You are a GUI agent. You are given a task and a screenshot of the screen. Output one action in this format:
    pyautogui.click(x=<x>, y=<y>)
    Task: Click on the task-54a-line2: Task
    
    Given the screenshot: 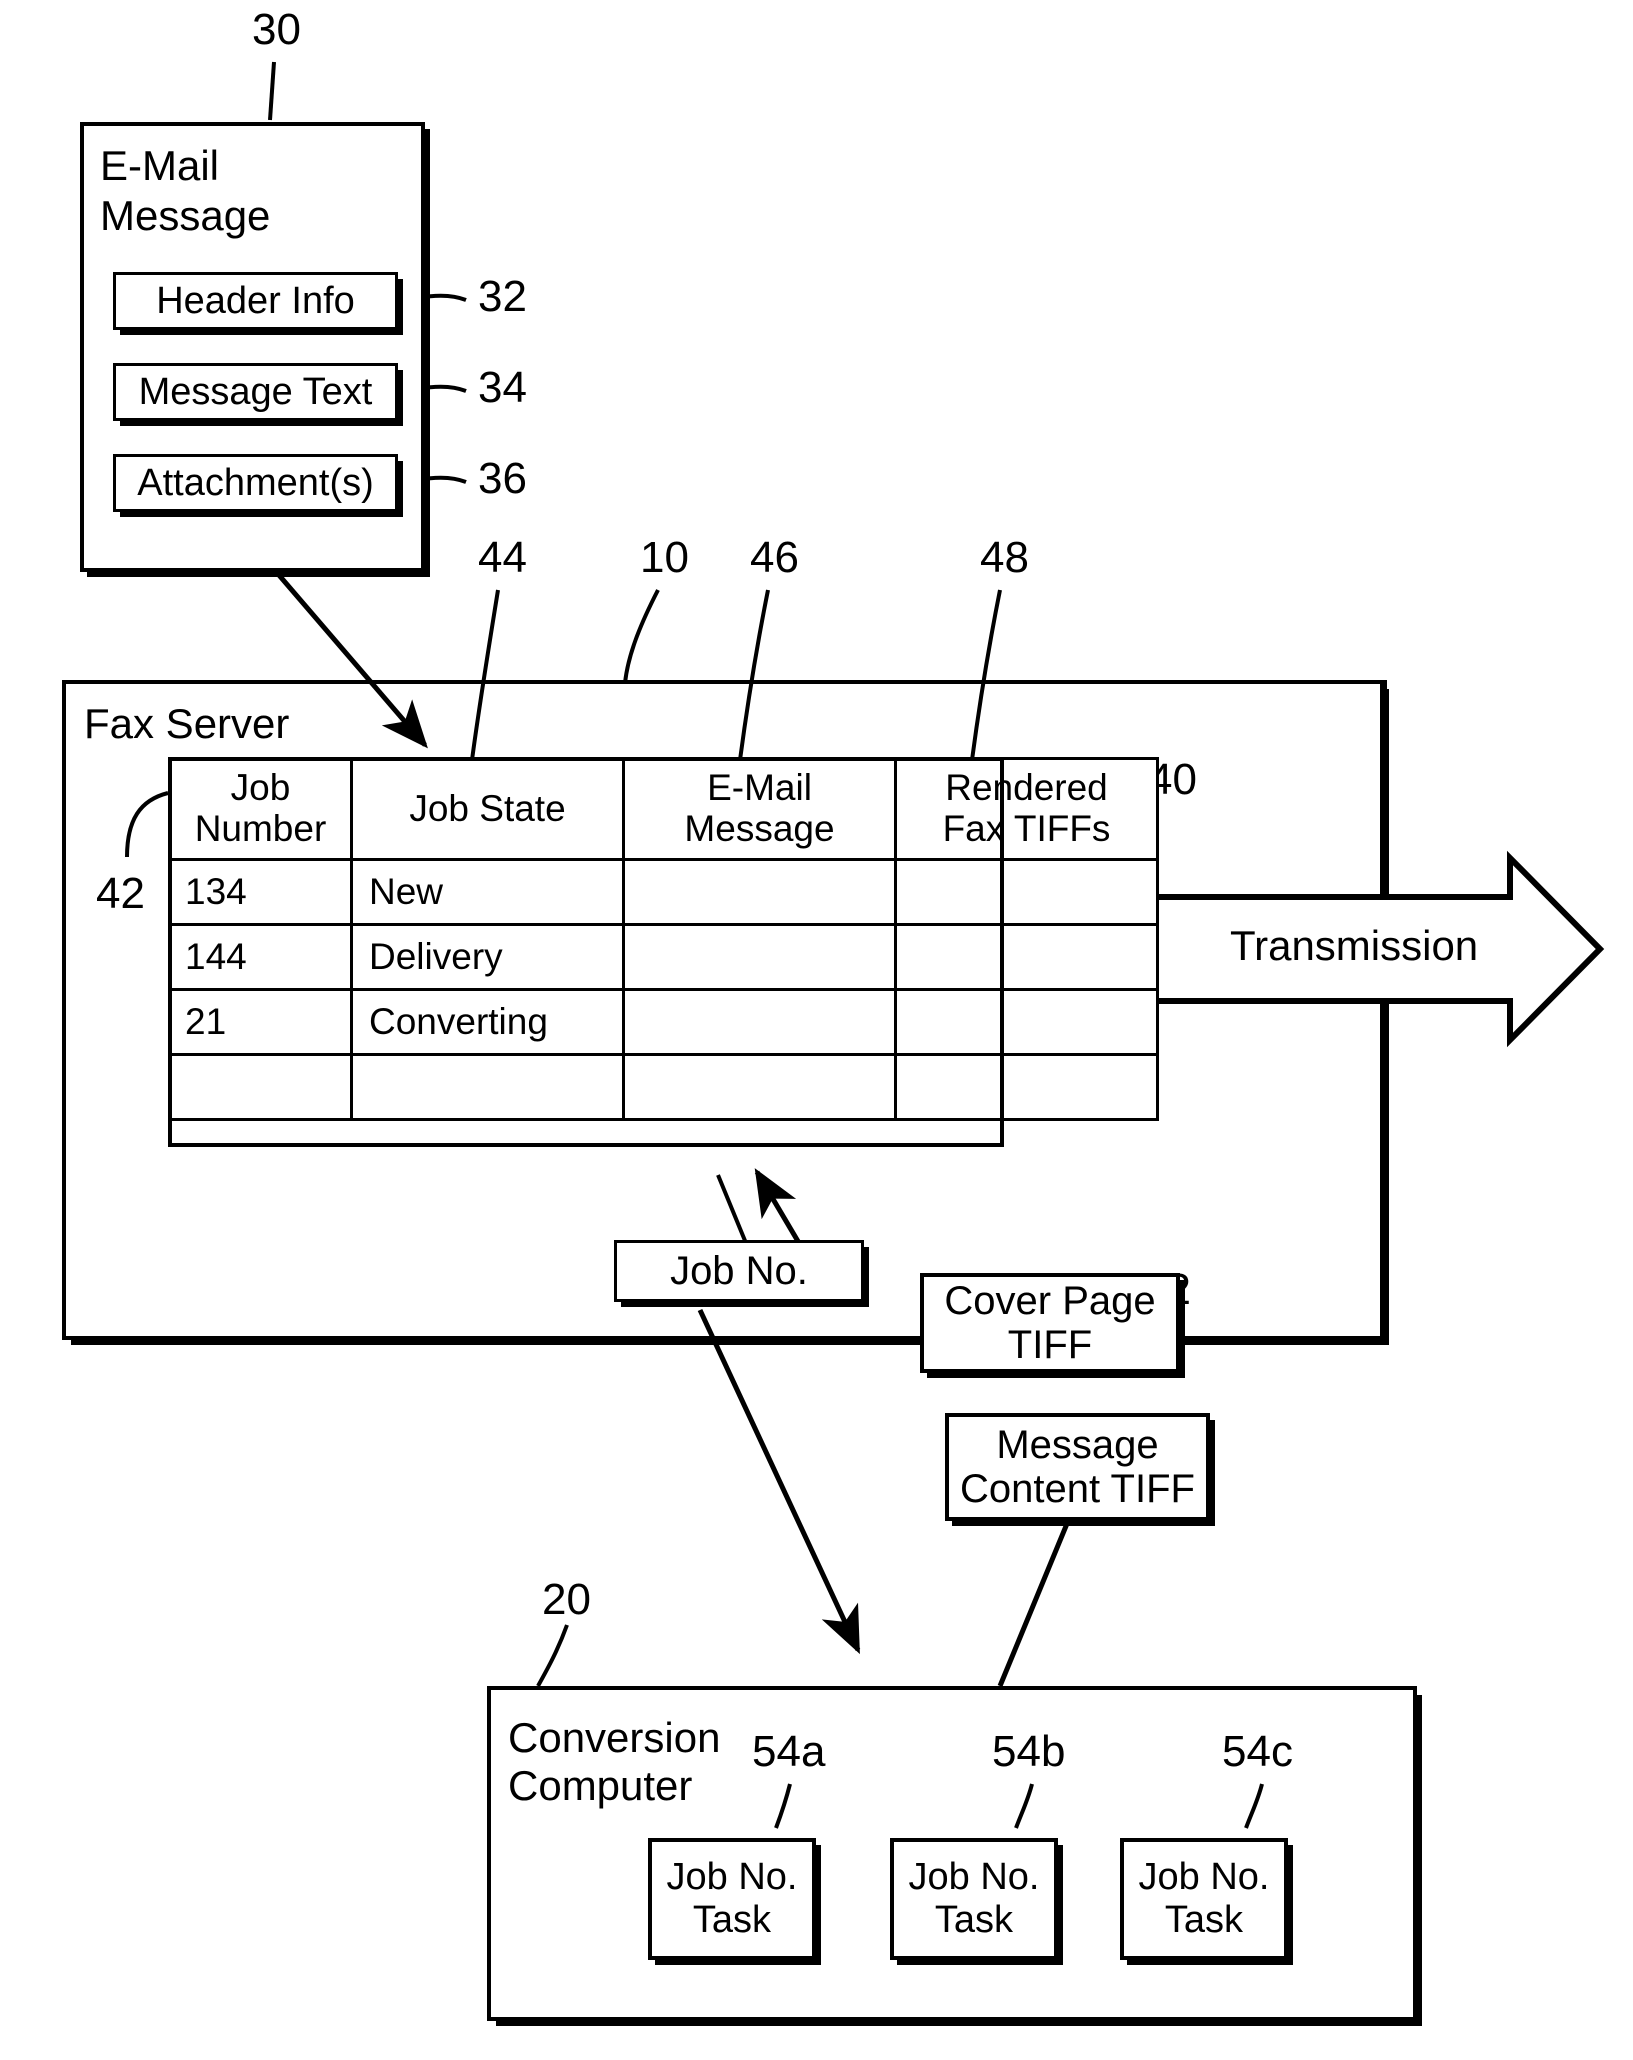 What is the action you would take?
    pyautogui.click(x=732, y=1920)
    